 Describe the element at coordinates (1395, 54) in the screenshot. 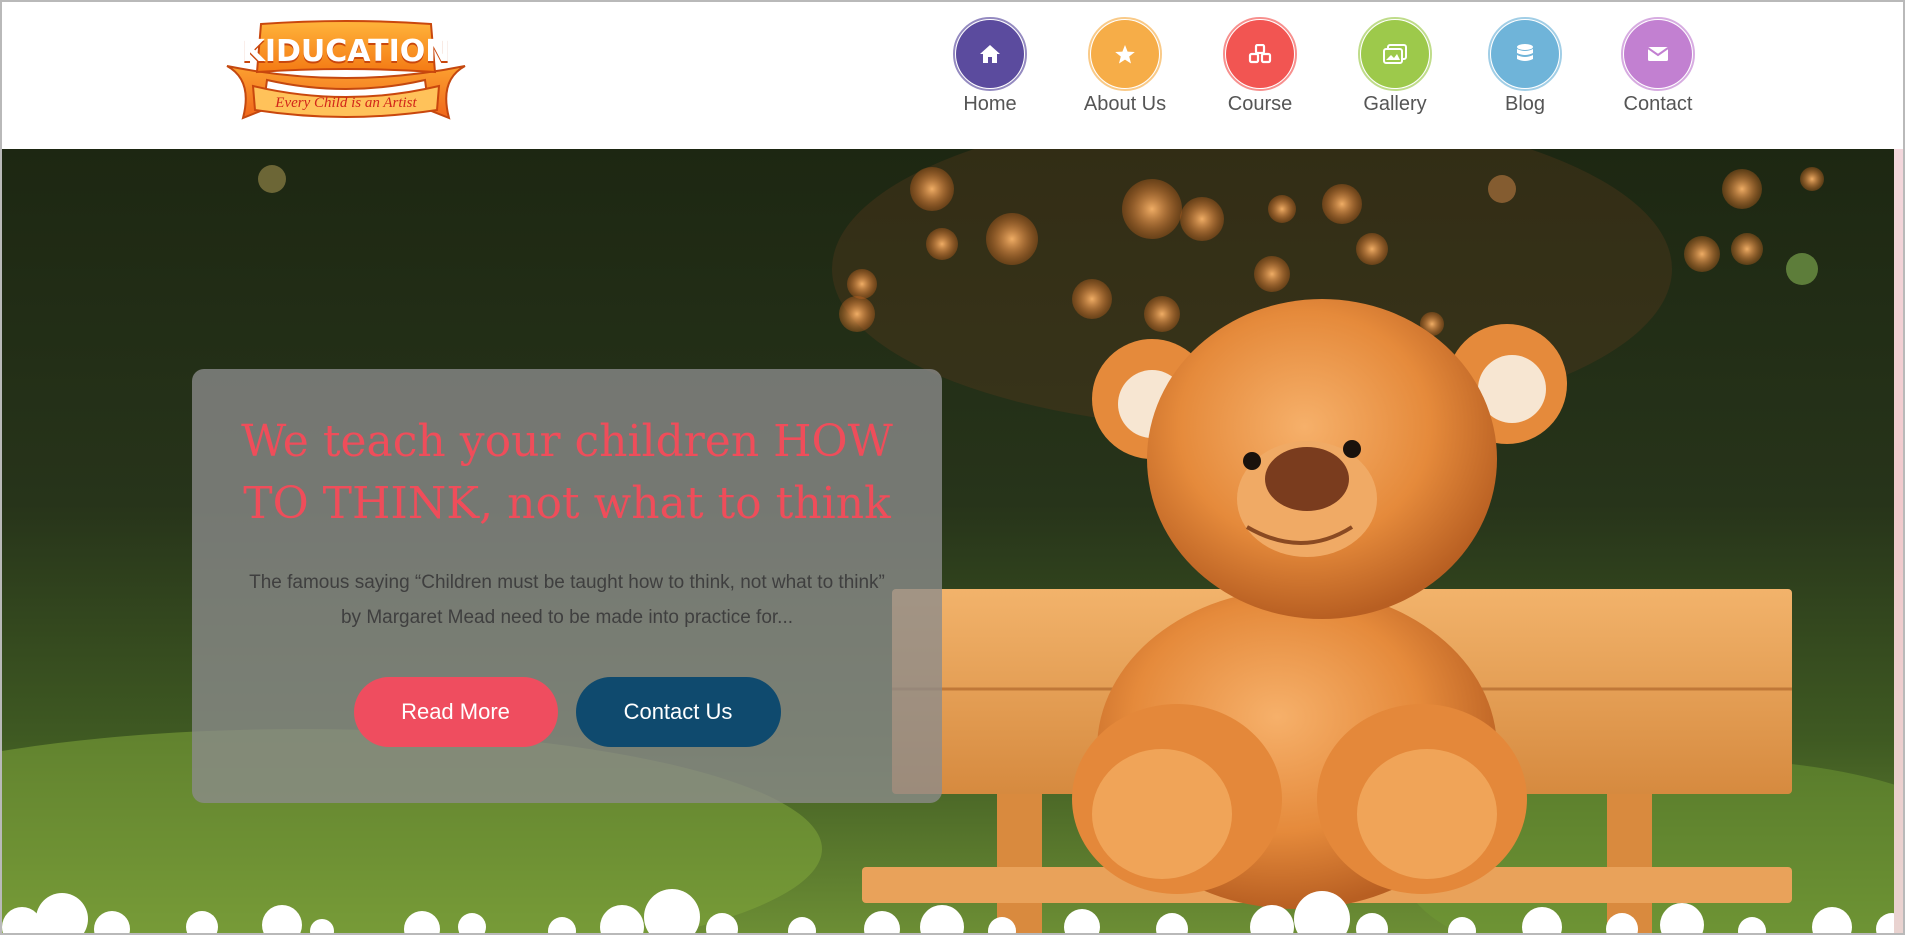

I see `image-icon` at that location.